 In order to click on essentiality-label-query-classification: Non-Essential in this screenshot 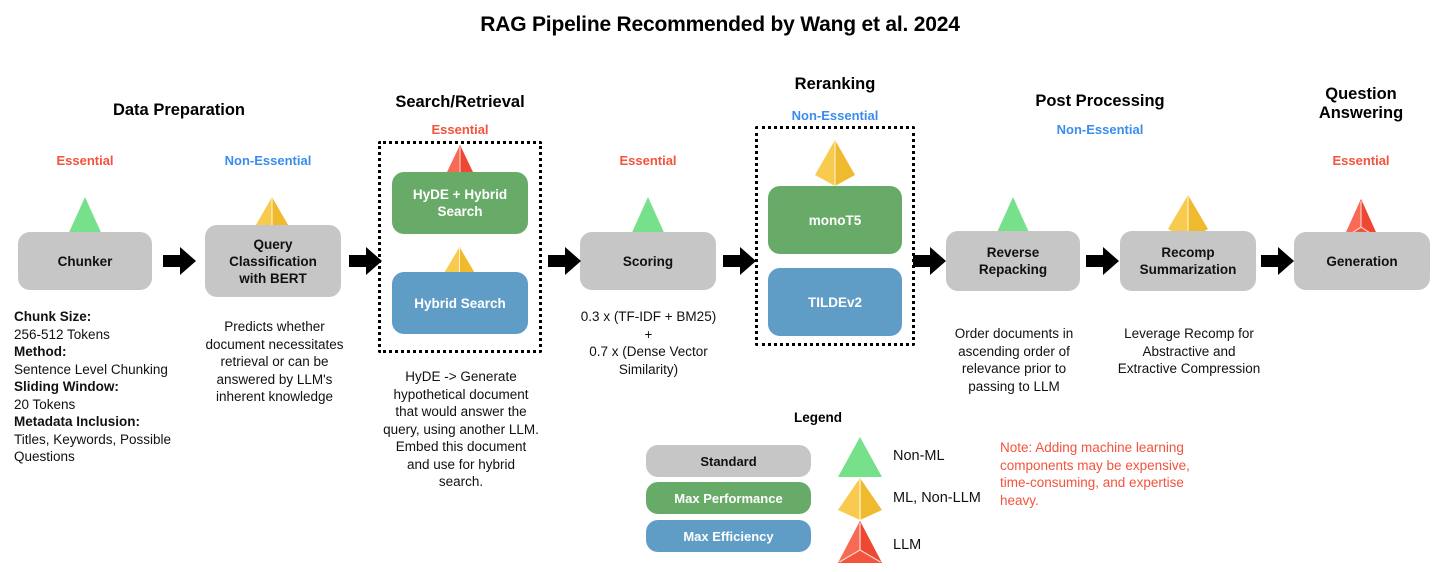, I will do `click(268, 160)`.